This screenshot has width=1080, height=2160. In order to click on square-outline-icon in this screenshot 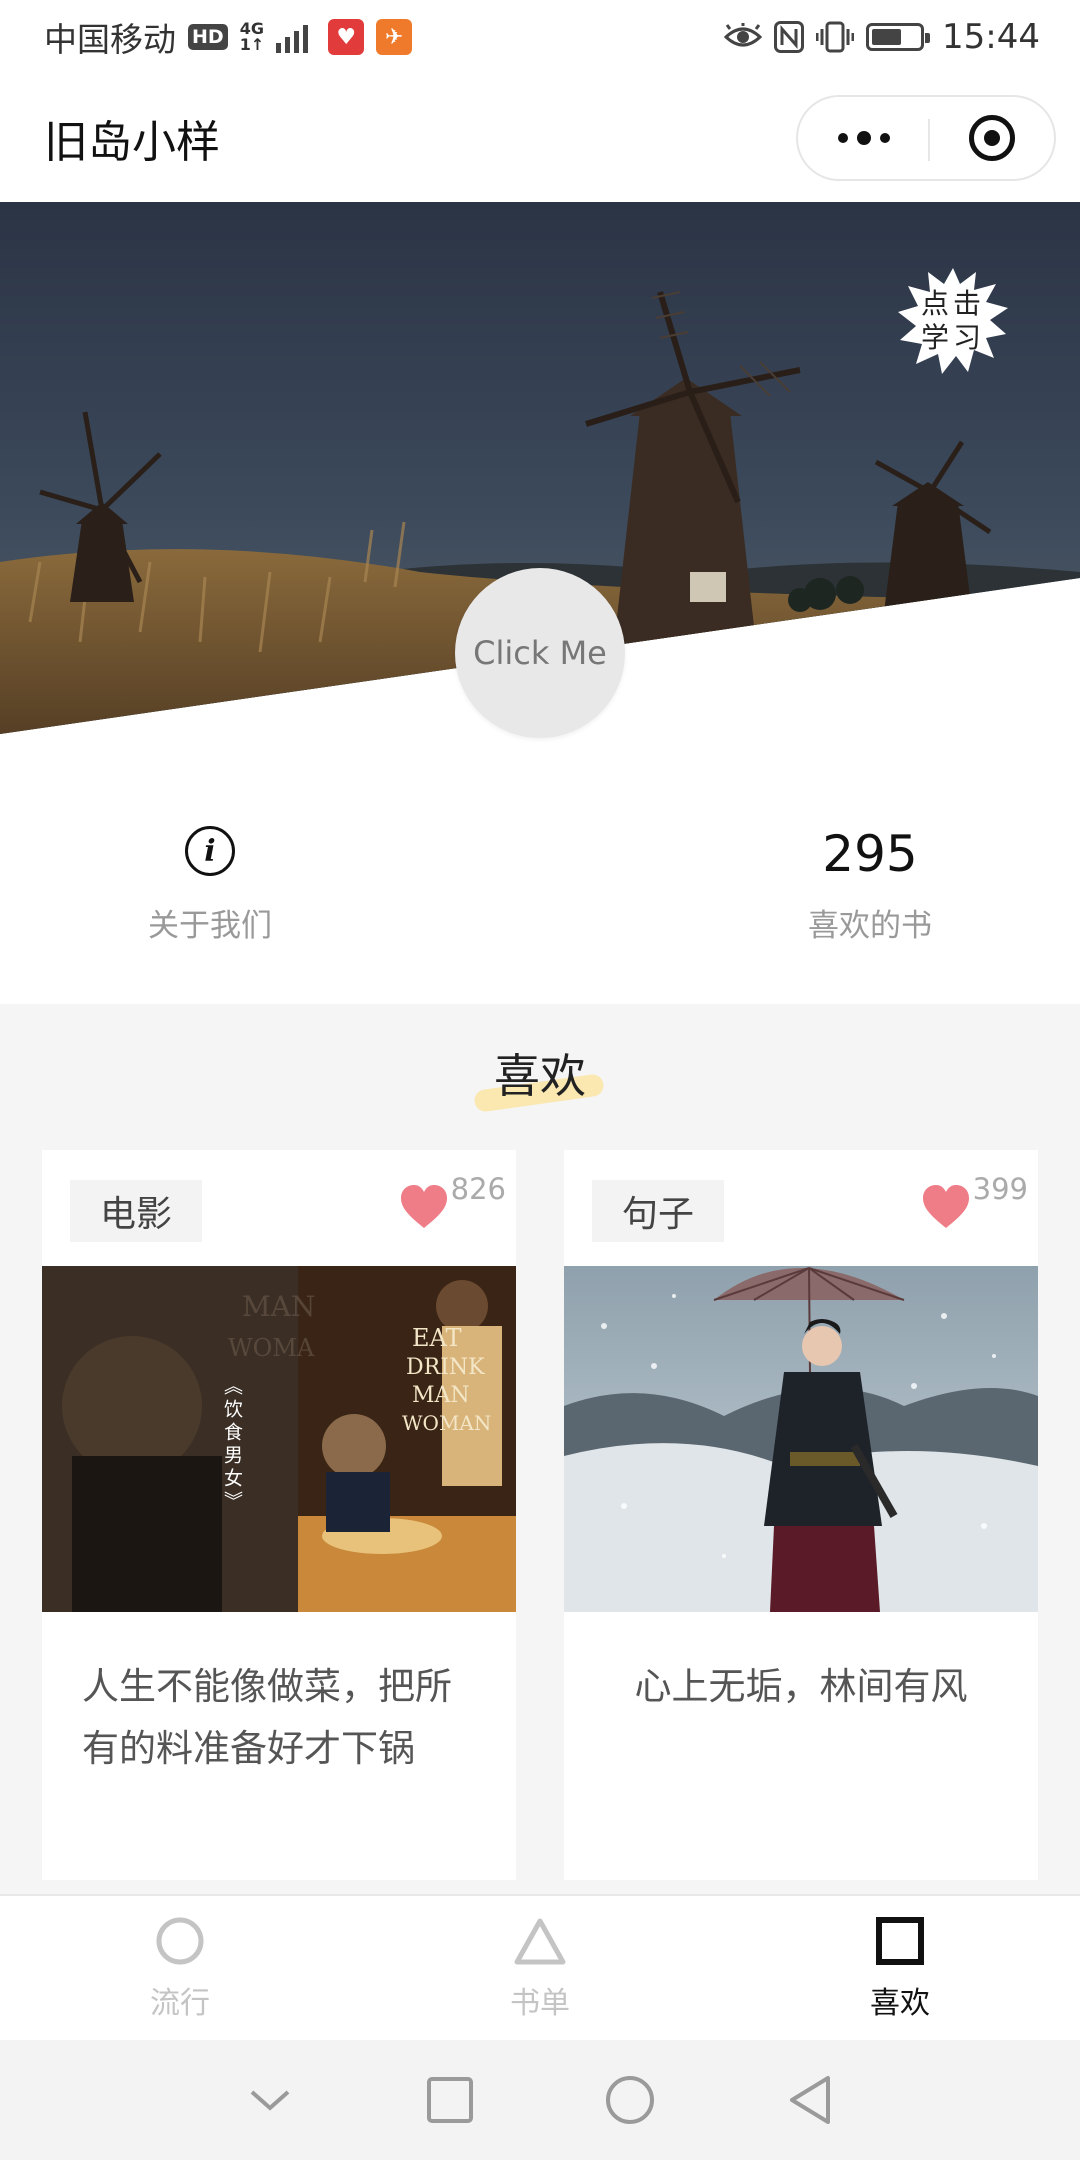, I will do `click(450, 2100)`.